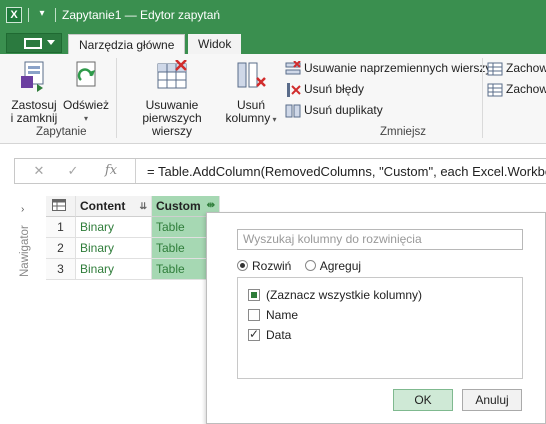 This screenshot has height=424, width=546. I want to click on combine-binaries-icon: ⇊, so click(143, 206).